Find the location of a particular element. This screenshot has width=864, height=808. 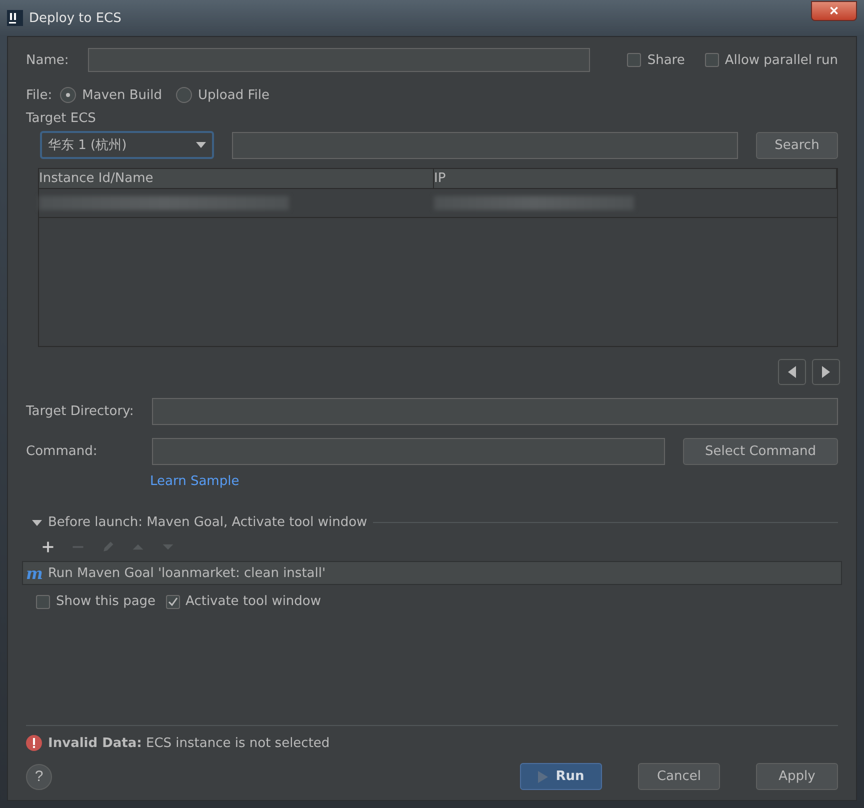

column-header: Instance Id/Name is located at coordinates (236, 178).